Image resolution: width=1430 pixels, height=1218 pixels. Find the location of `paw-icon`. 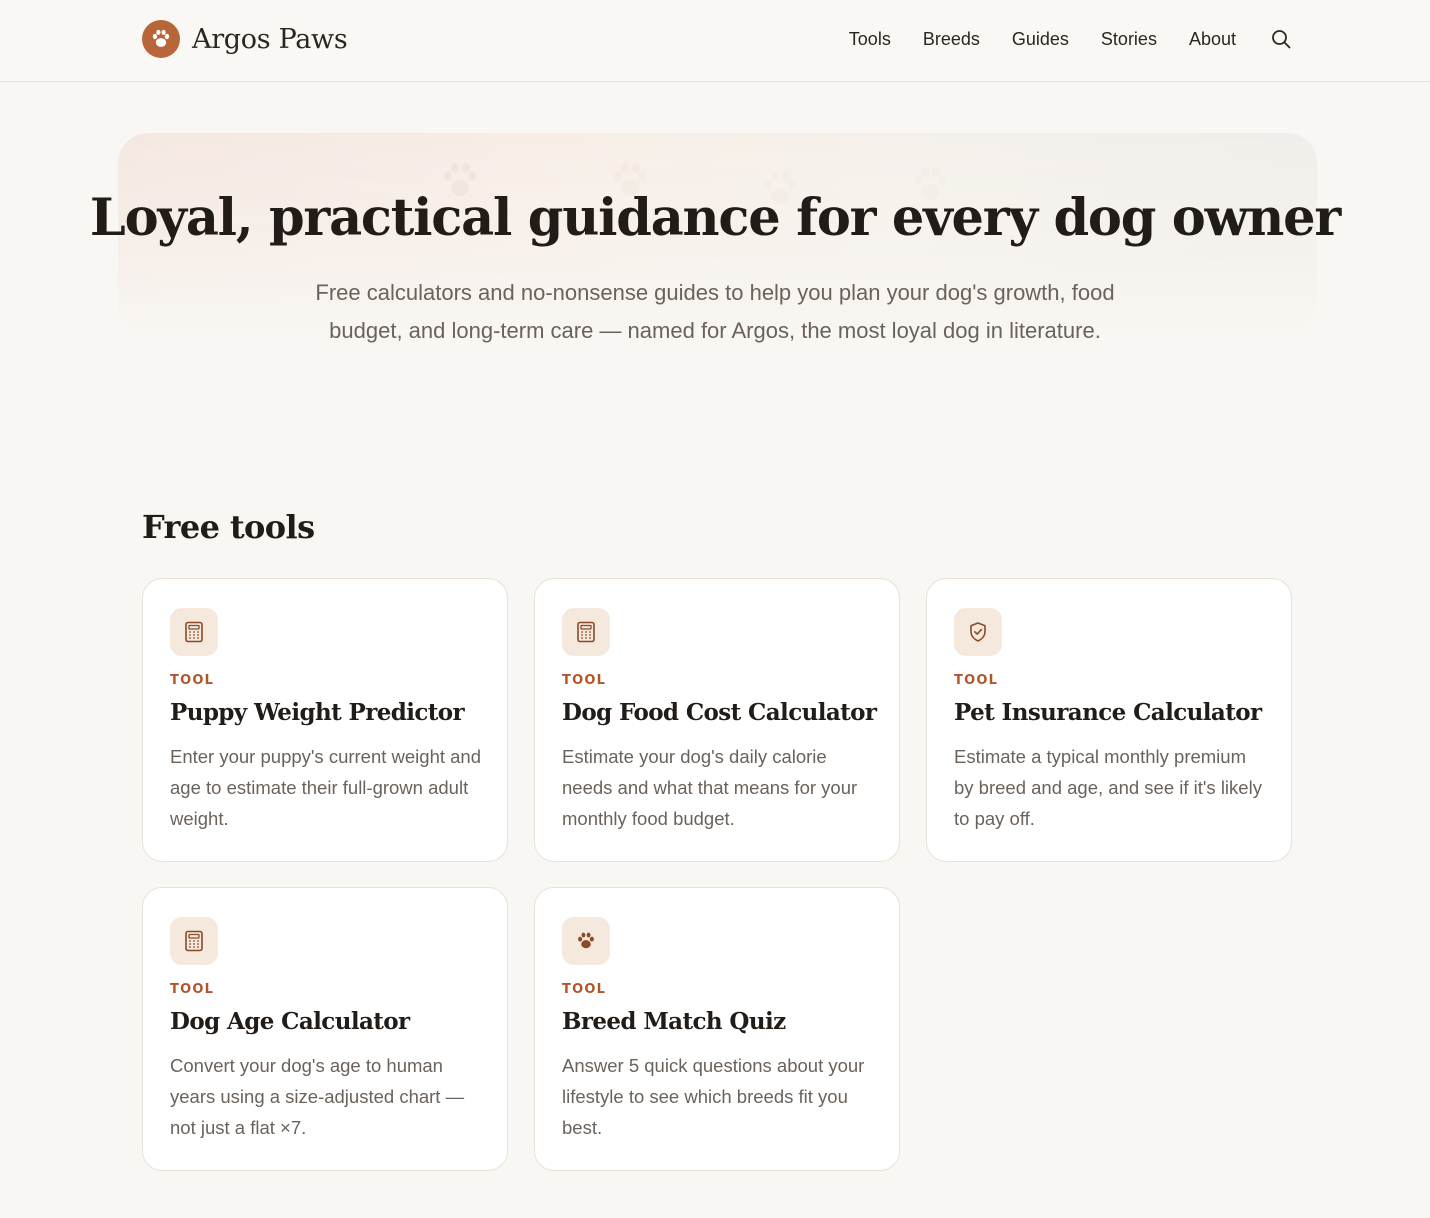

paw-icon is located at coordinates (586, 941).